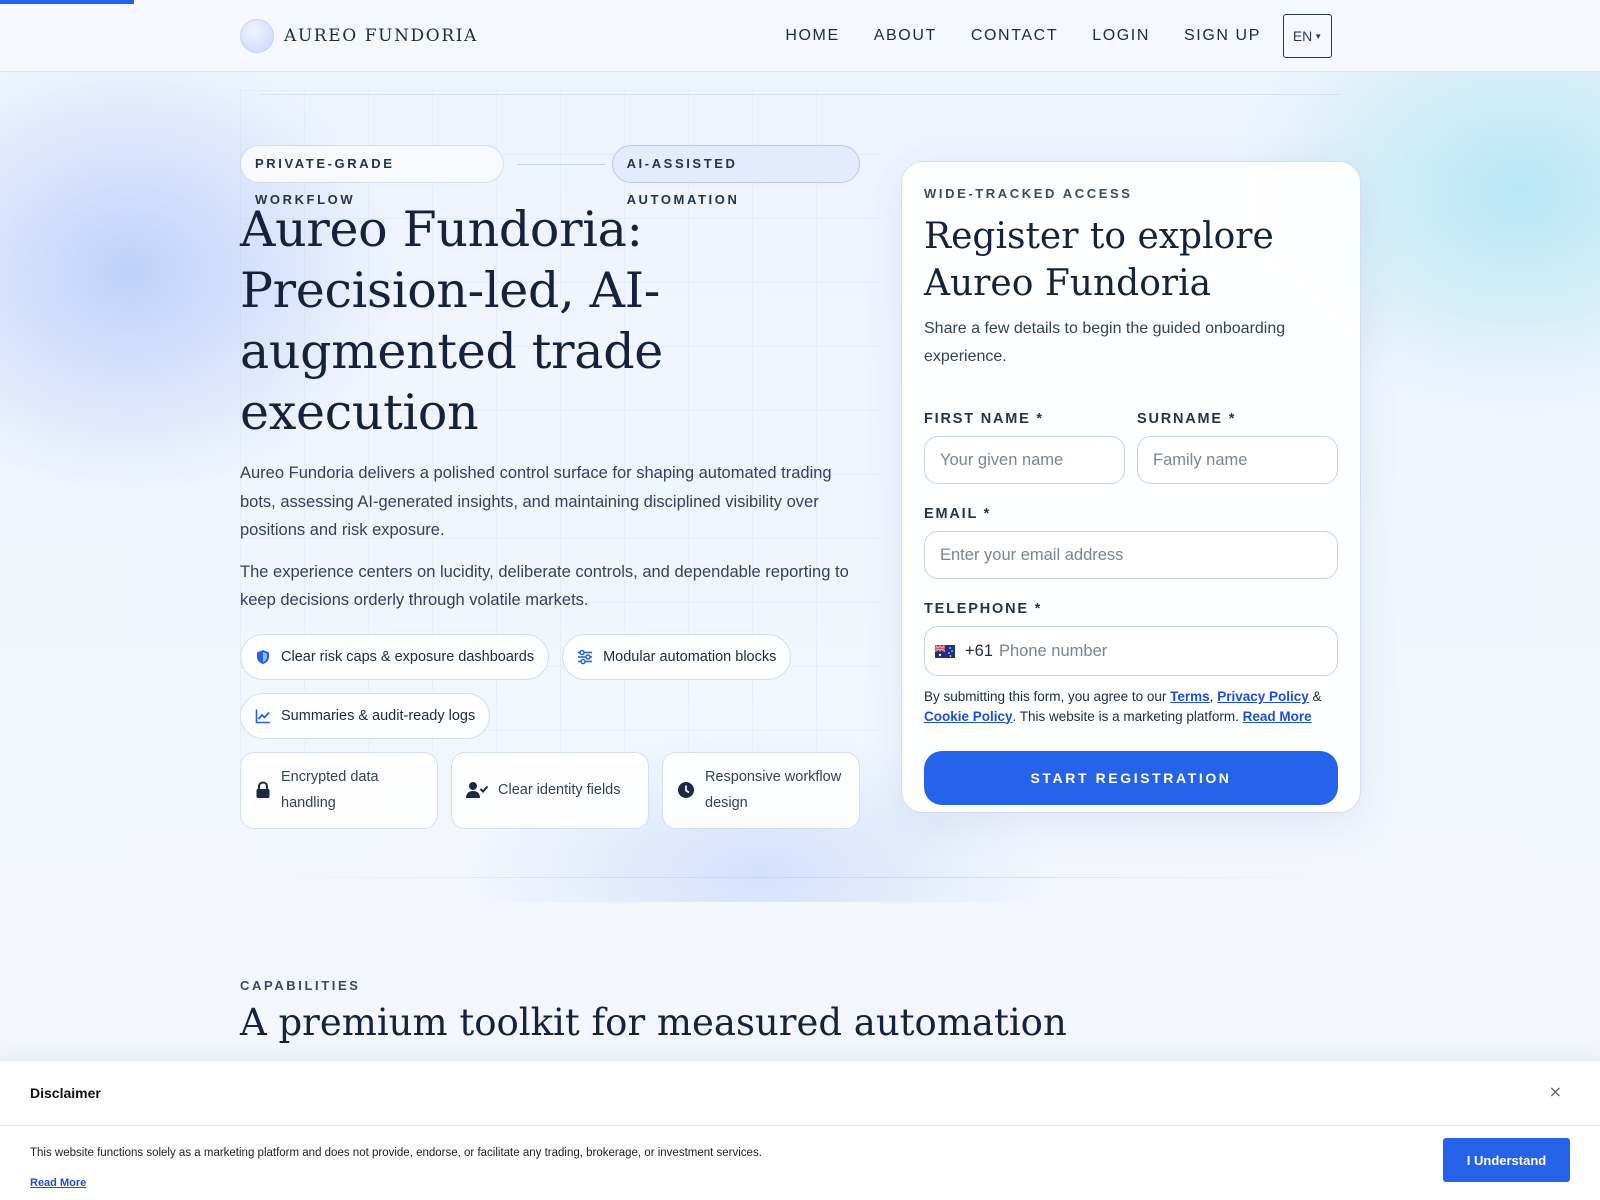  I want to click on feature-chip: Modular automation blocks, so click(677, 656).